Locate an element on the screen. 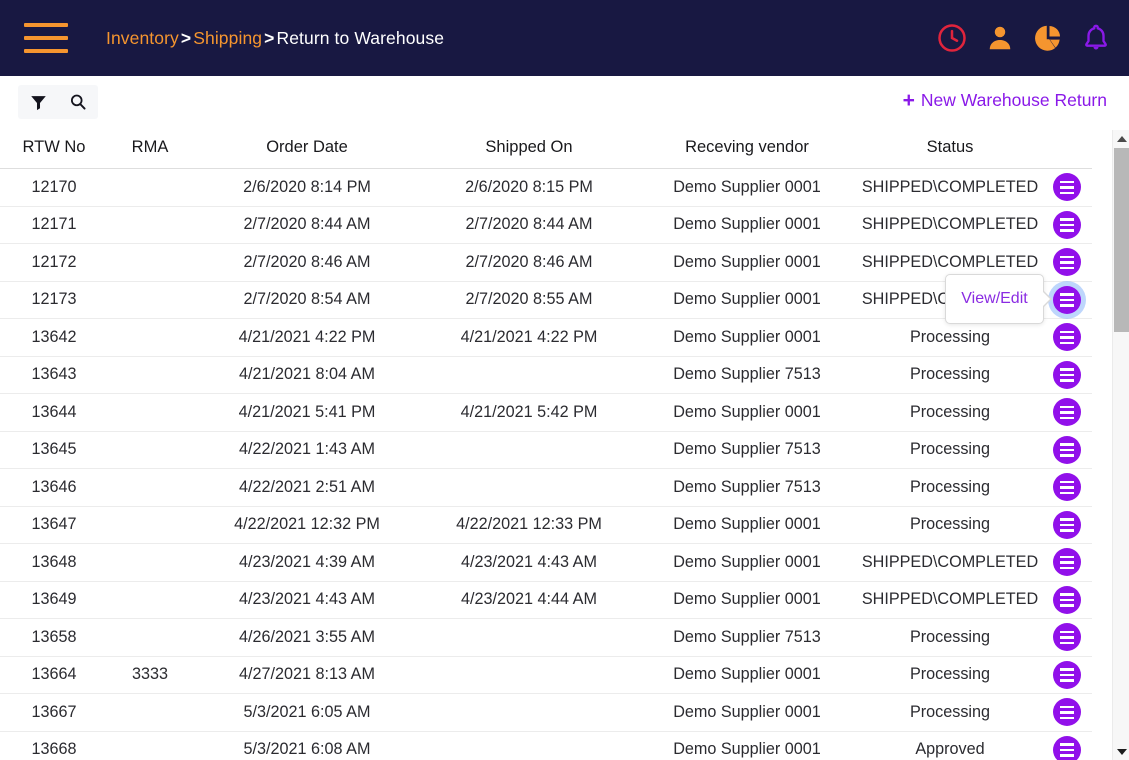 The height and width of the screenshot is (760, 1129). cell-rtw-no: 13644 is located at coordinates (54, 412).